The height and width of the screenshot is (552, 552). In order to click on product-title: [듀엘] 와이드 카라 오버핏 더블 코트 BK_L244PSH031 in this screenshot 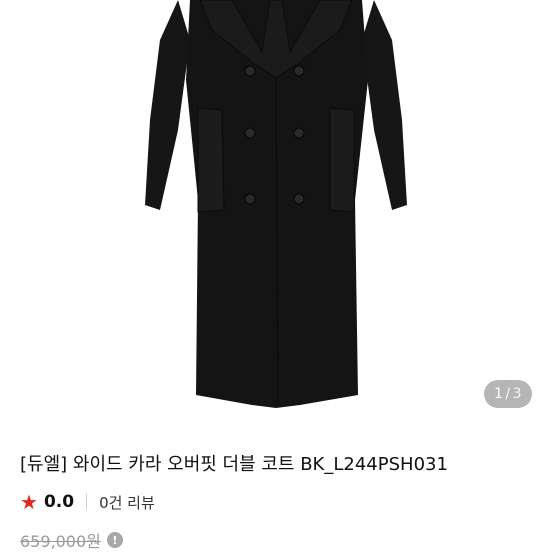, I will do `click(234, 463)`.